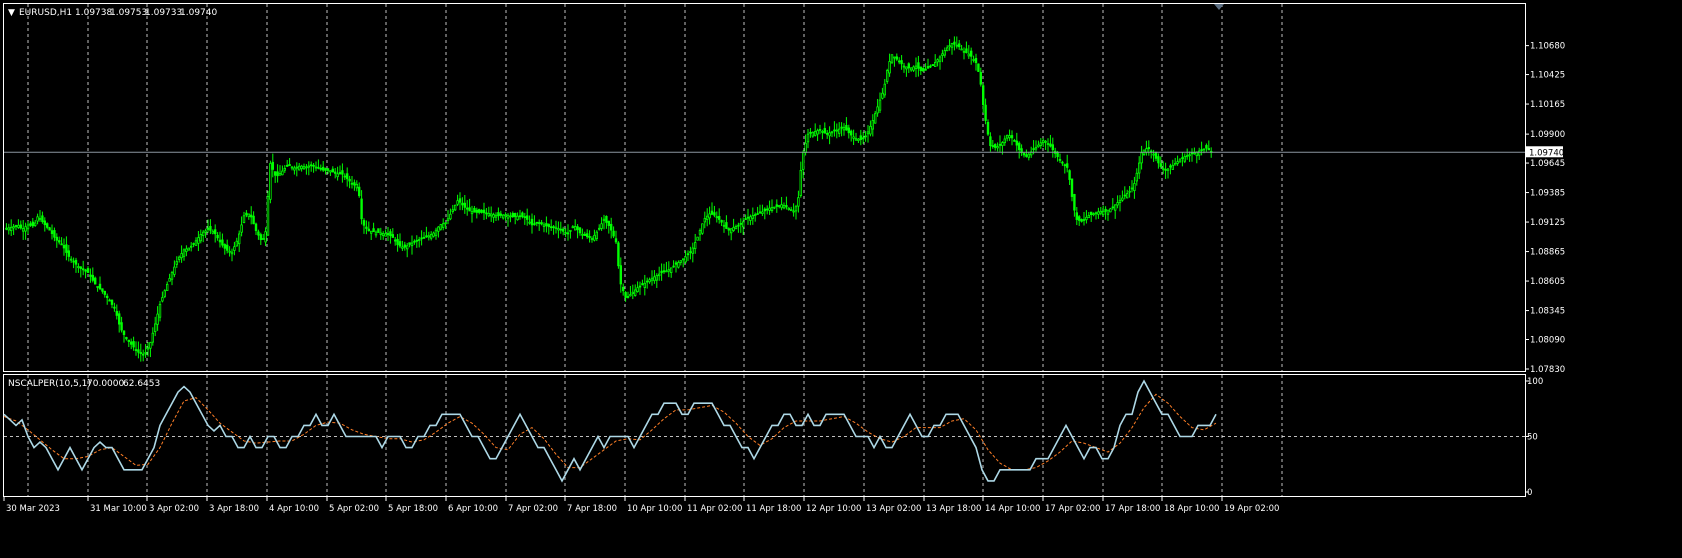 The width and height of the screenshot is (1682, 558). Describe the element at coordinates (105, 384) in the screenshot. I see `indicator-value-1: 70.0000` at that location.